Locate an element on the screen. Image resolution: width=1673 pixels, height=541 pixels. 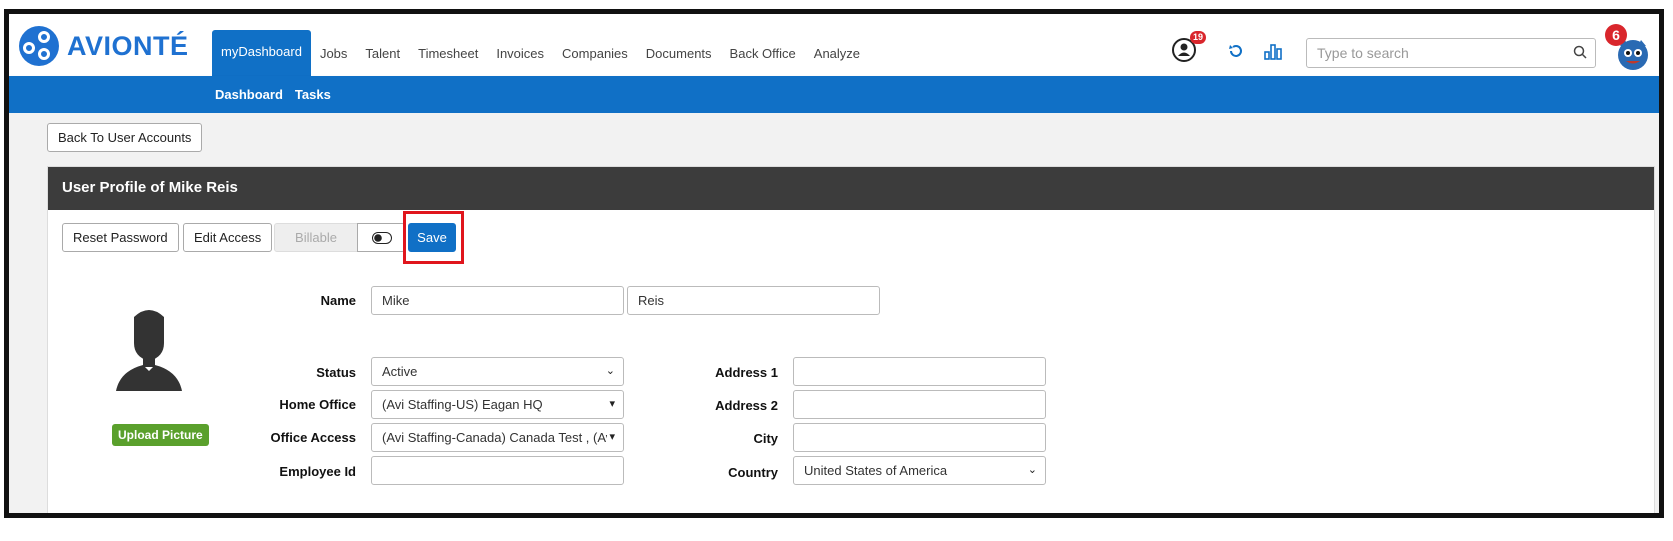
address1-label: Address 1 is located at coordinates (746, 372).